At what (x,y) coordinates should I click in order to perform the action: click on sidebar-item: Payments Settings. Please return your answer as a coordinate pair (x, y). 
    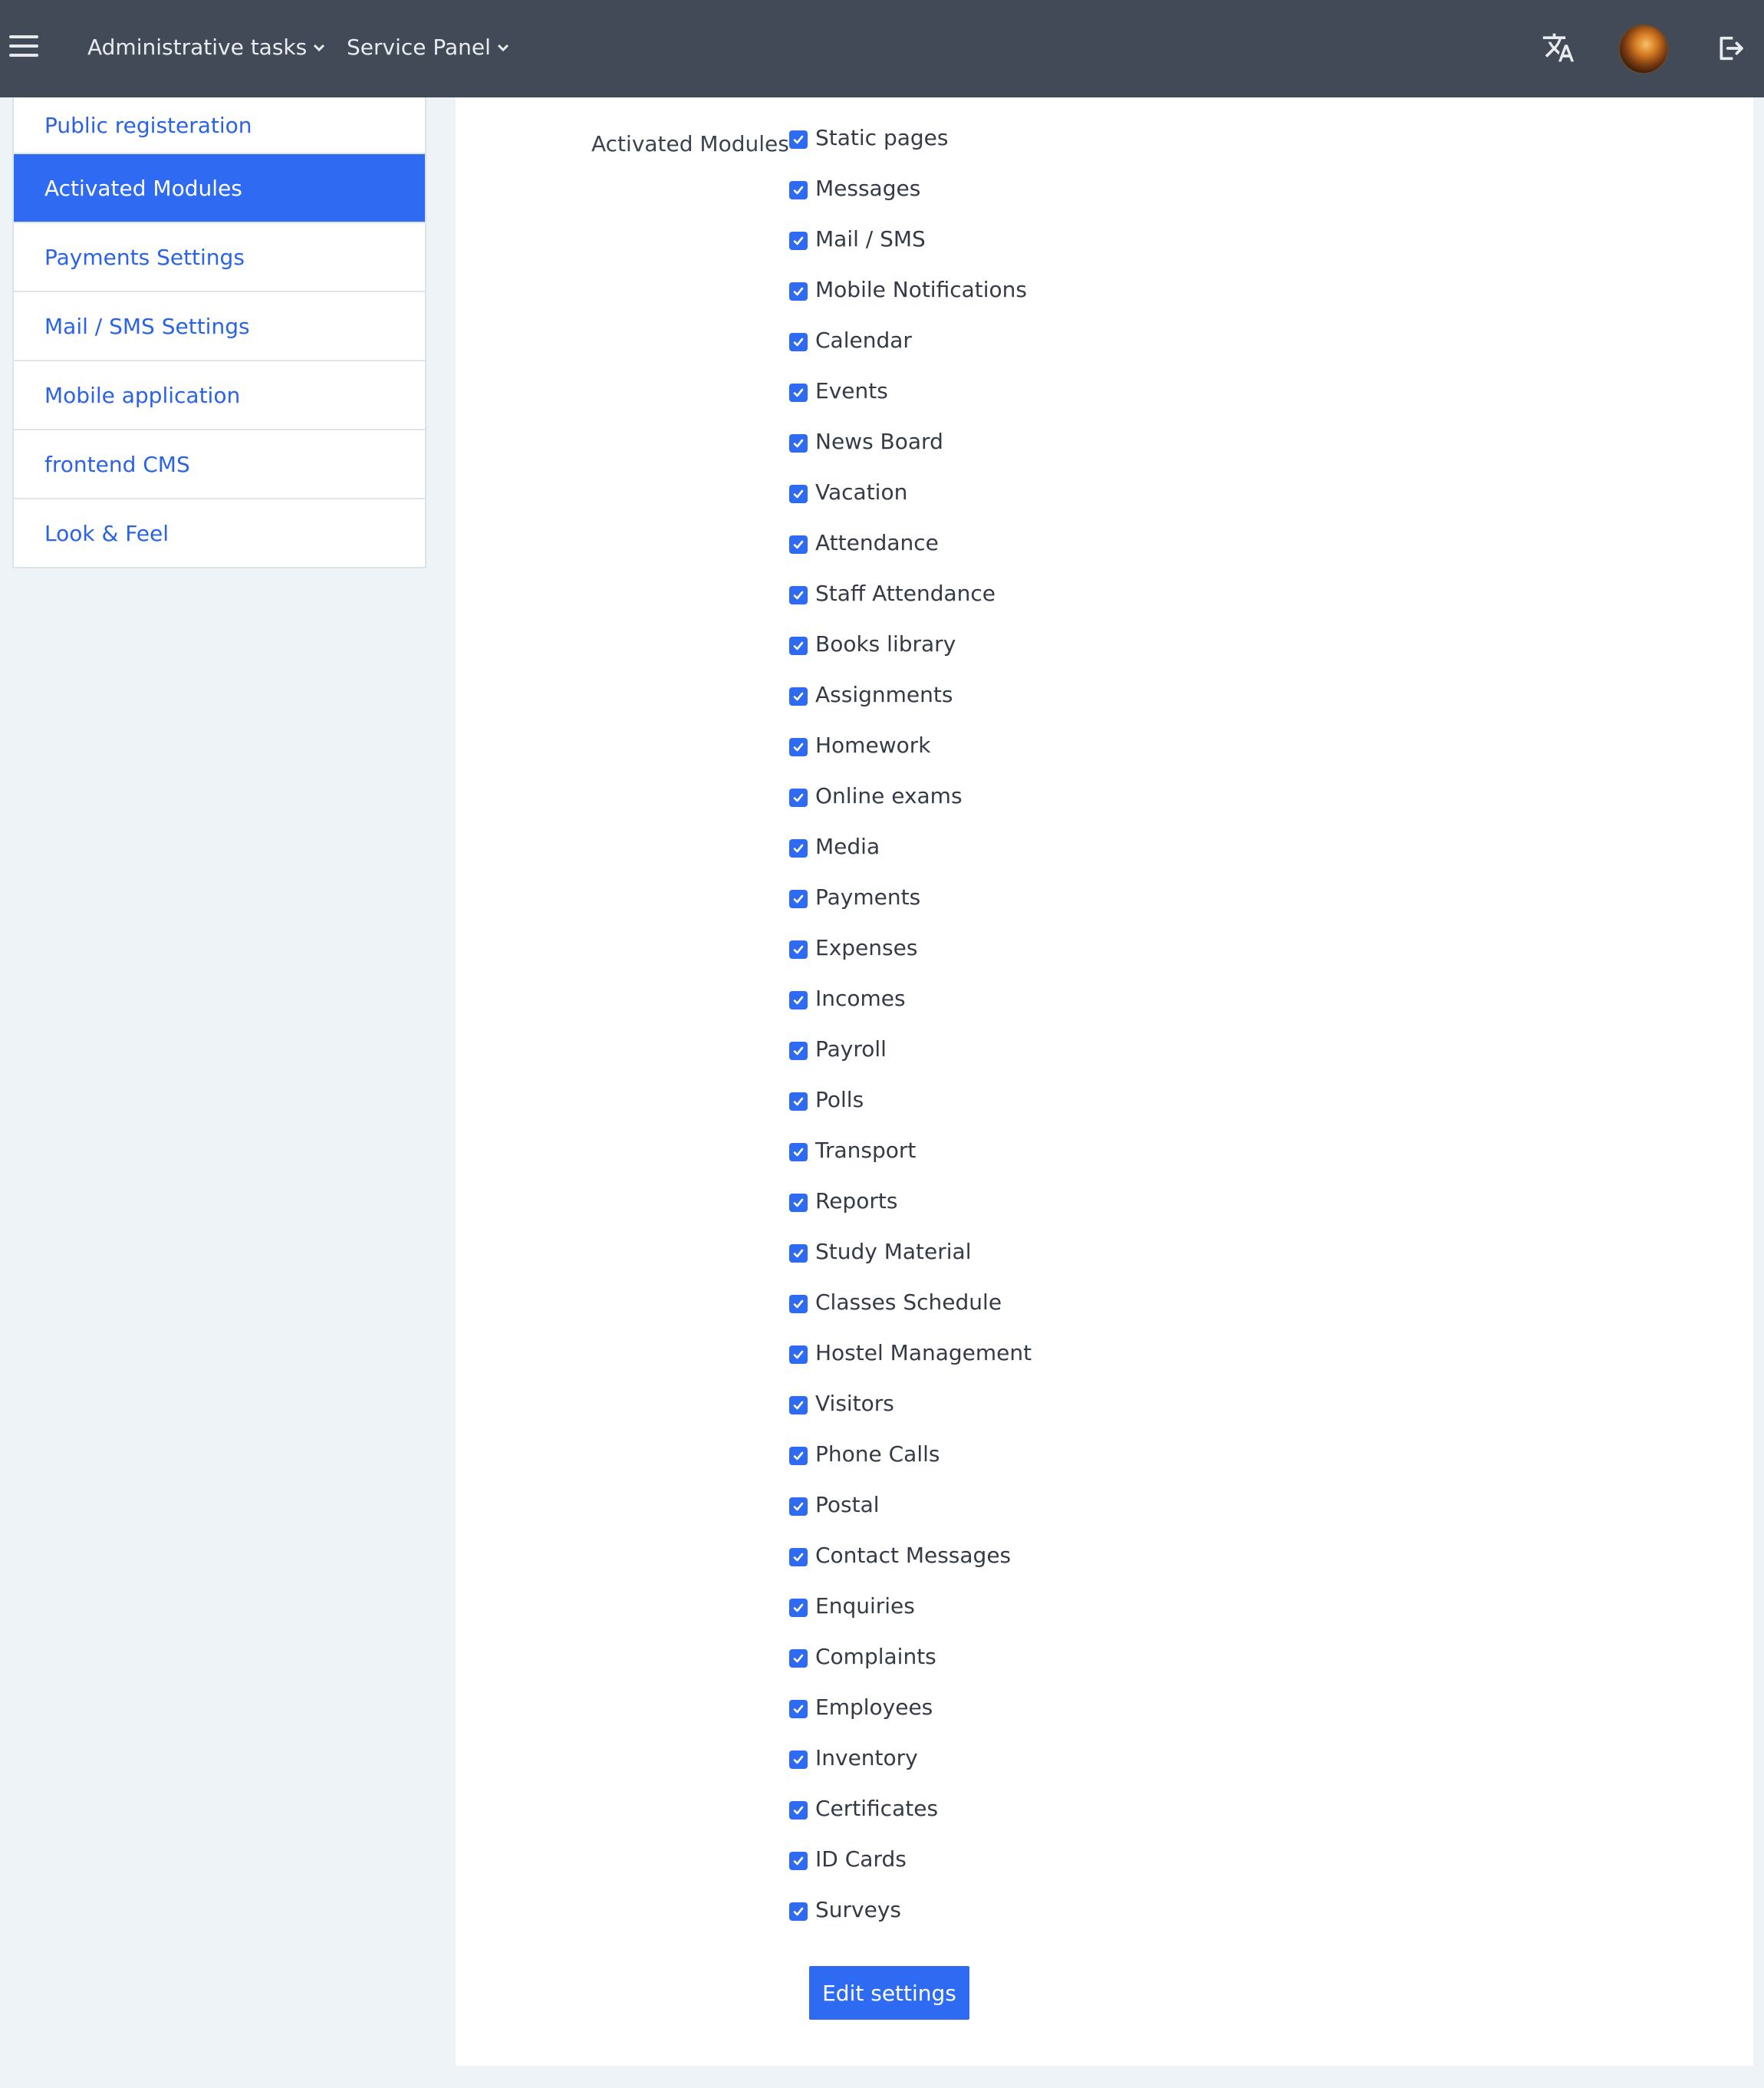
    Looking at the image, I should click on (219, 256).